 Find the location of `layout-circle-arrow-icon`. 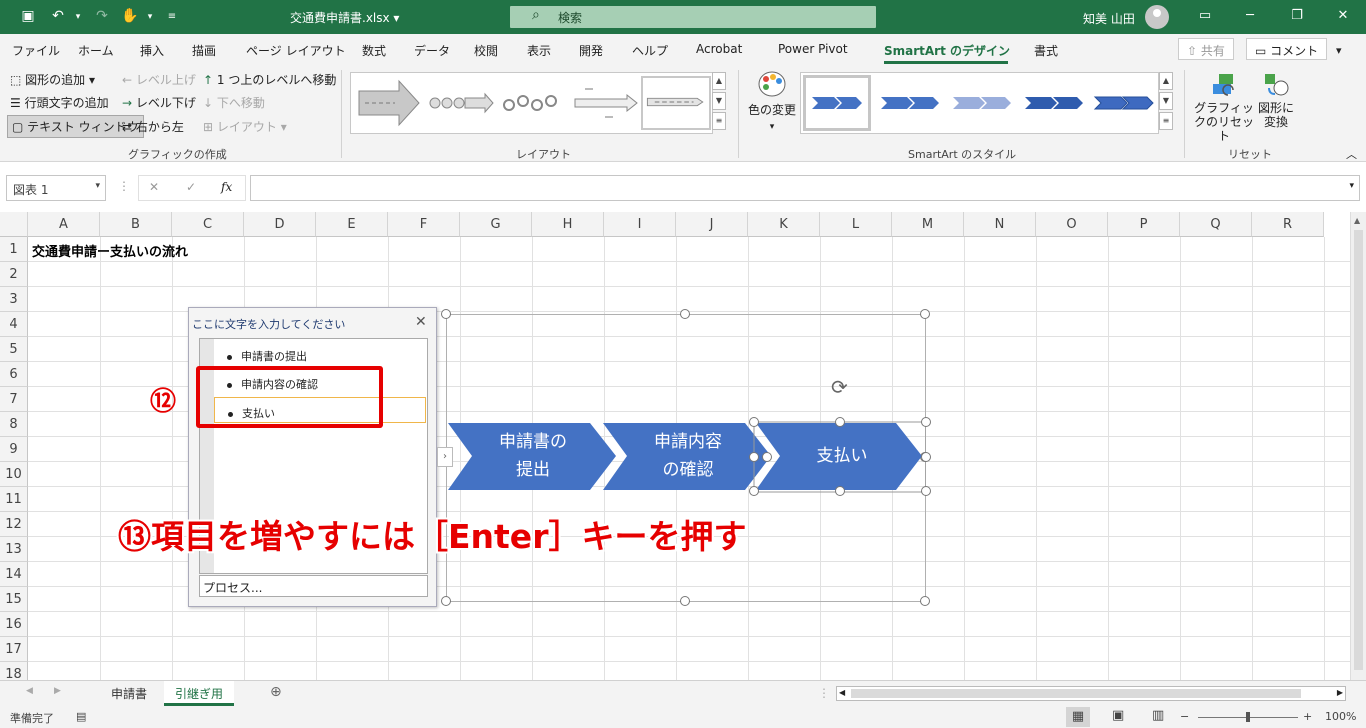

layout-circle-arrow-icon is located at coordinates (462, 103).